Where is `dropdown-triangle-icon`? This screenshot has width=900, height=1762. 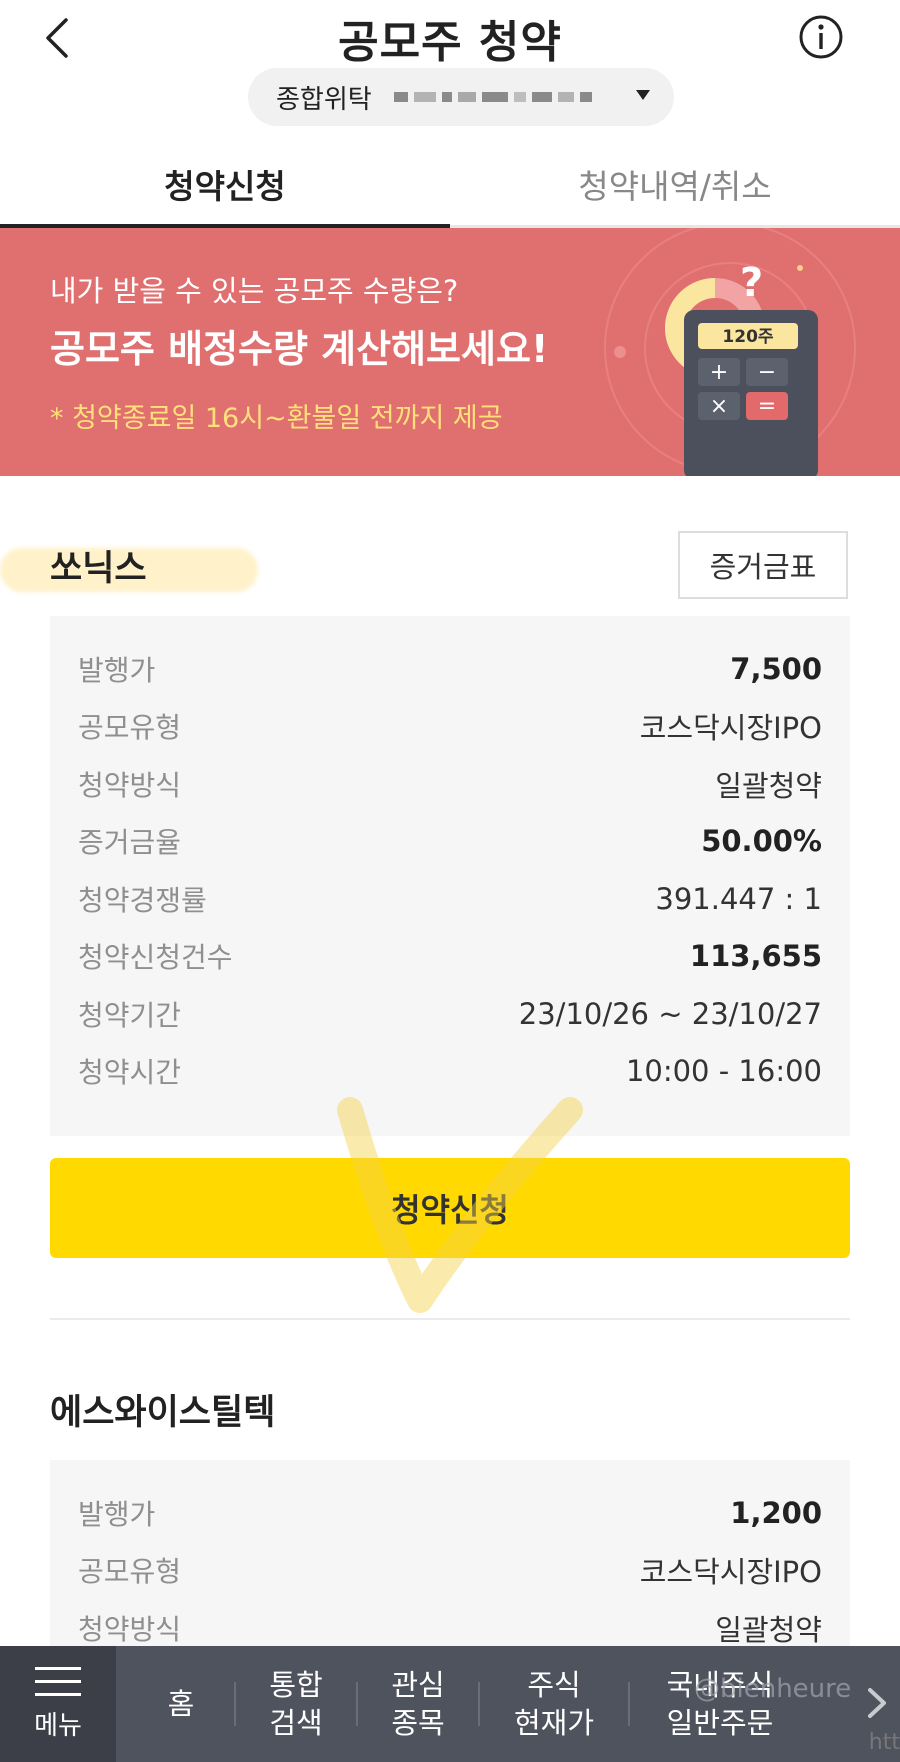 dropdown-triangle-icon is located at coordinates (643, 95).